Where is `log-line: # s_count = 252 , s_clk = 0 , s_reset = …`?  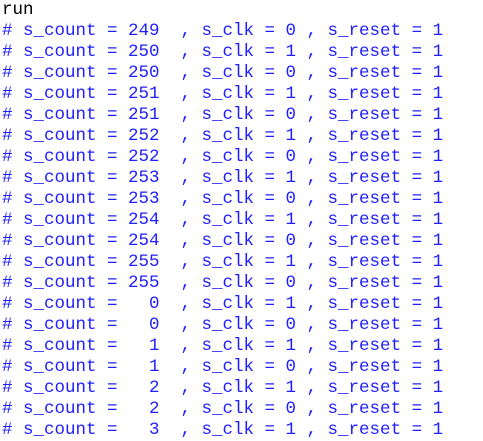 log-line: # s_count = 252 , s_clk = 0 , s_reset = … is located at coordinates (223, 157).